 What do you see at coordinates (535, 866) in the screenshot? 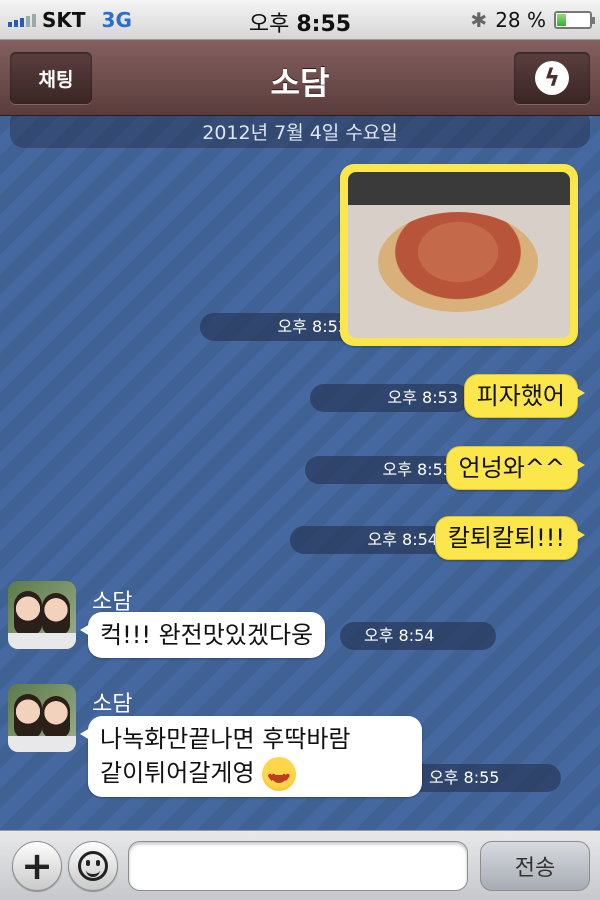
I see `send-button: 전송` at bounding box center [535, 866].